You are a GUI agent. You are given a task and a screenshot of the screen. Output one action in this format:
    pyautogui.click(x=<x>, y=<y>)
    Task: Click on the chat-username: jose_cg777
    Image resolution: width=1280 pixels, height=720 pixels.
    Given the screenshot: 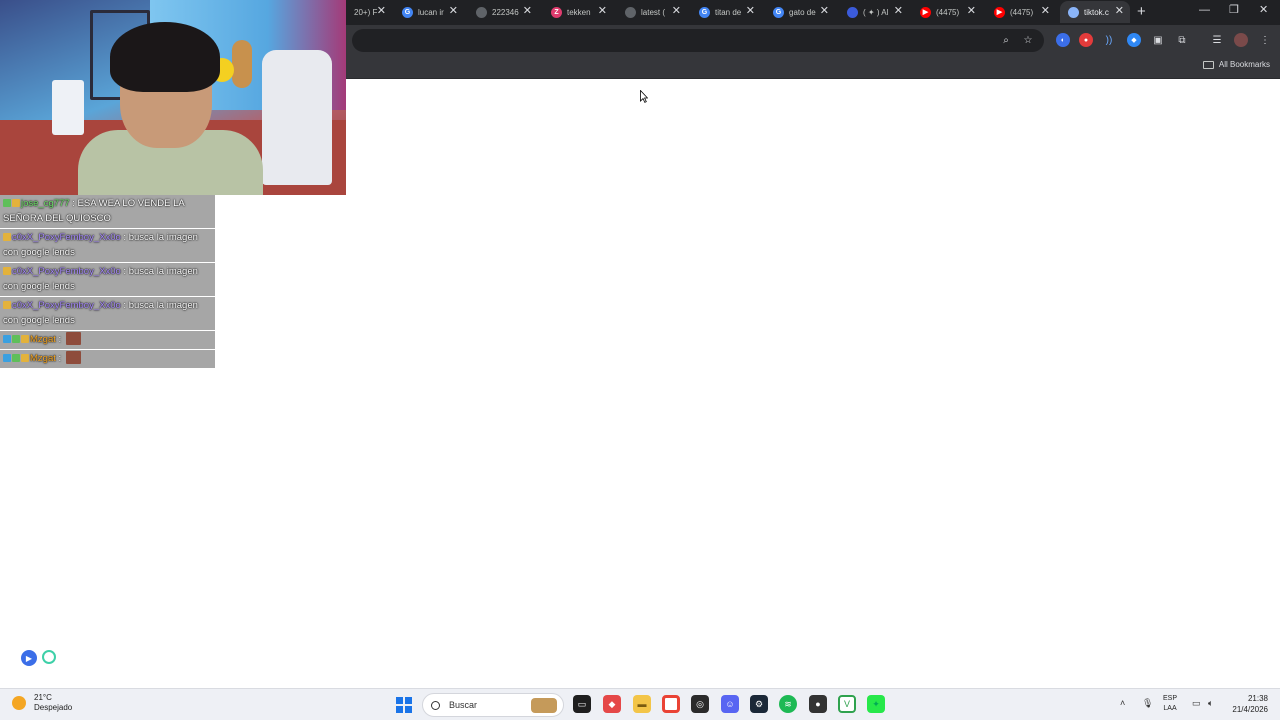 What is the action you would take?
    pyautogui.click(x=45, y=203)
    